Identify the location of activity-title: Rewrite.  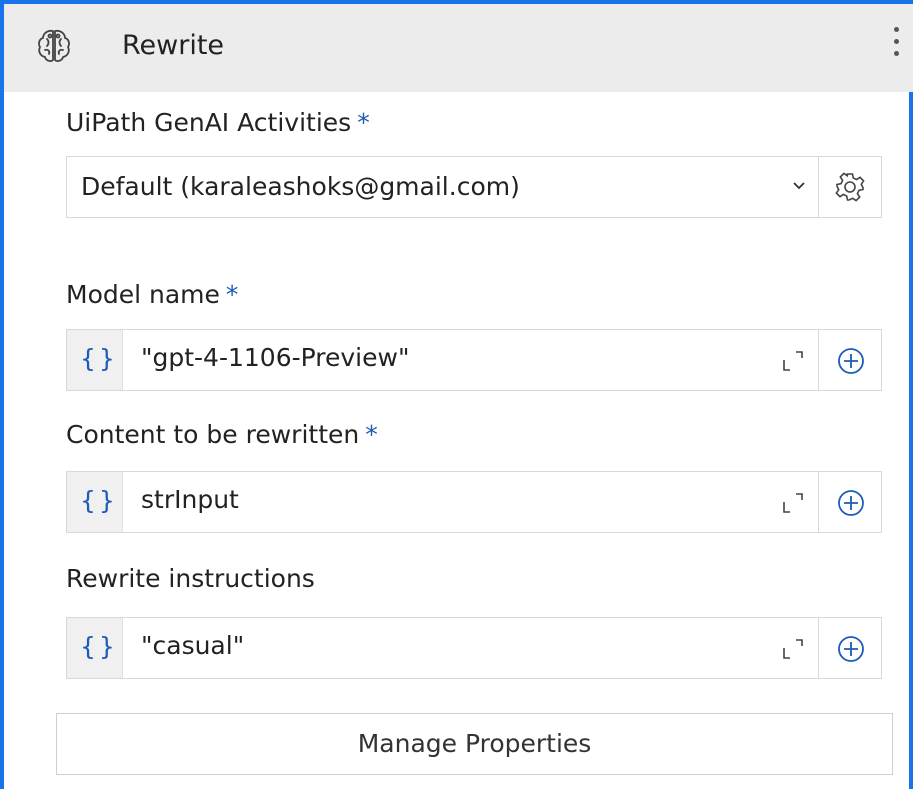
(173, 45).